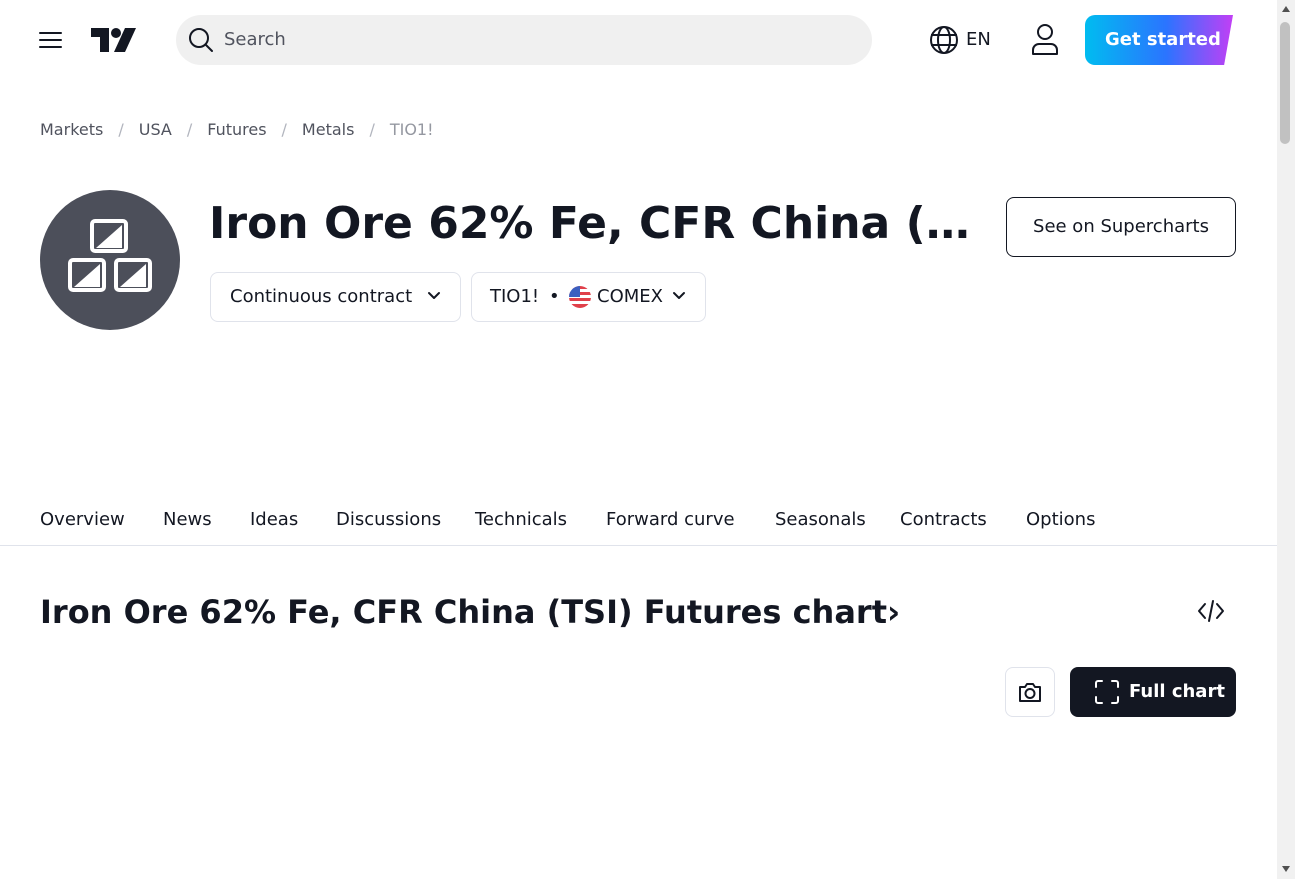 This screenshot has height=879, width=1295. I want to click on contract-selector: Continuous contract, so click(335, 297).